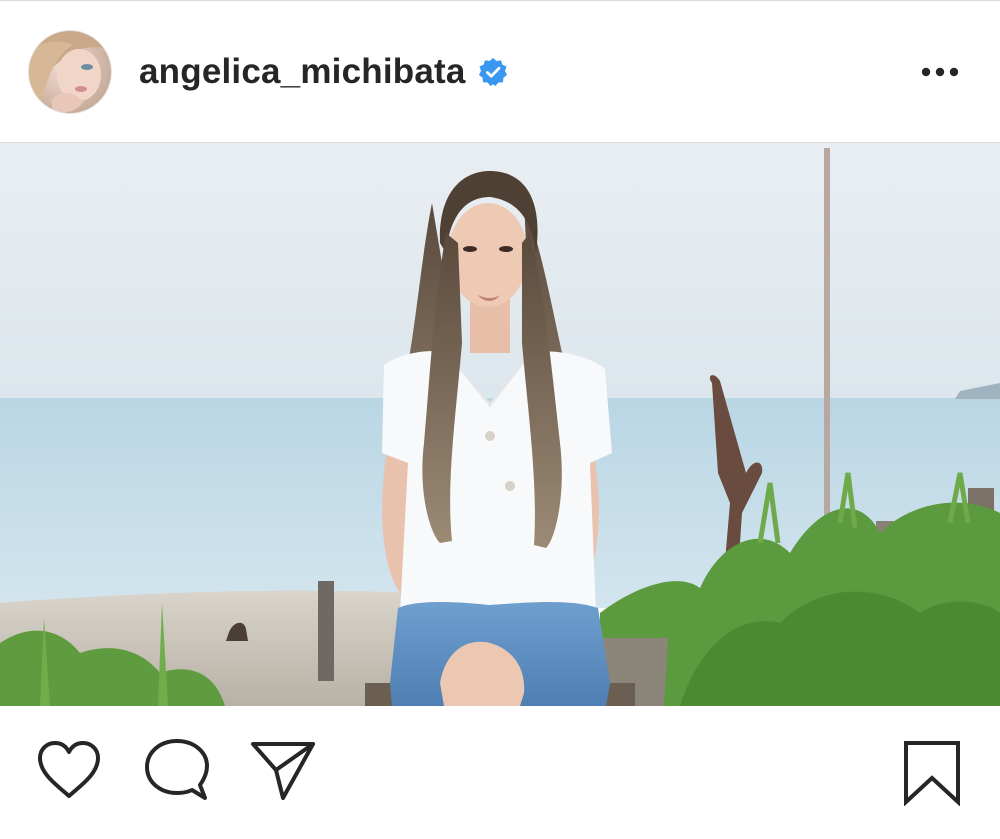  Describe the element at coordinates (302, 72) in the screenshot. I see `username-label: angelica_michibata` at that location.